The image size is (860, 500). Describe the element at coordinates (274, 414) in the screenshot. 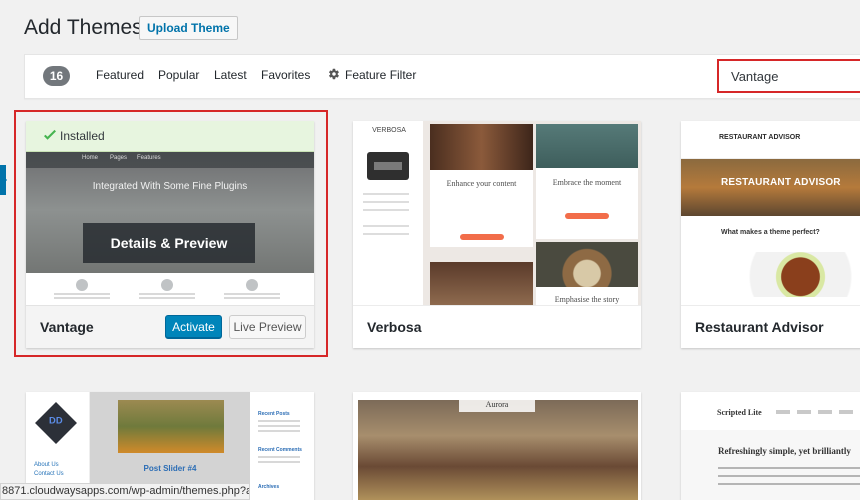

I see `recent-posts-heading: Recent Posts` at that location.